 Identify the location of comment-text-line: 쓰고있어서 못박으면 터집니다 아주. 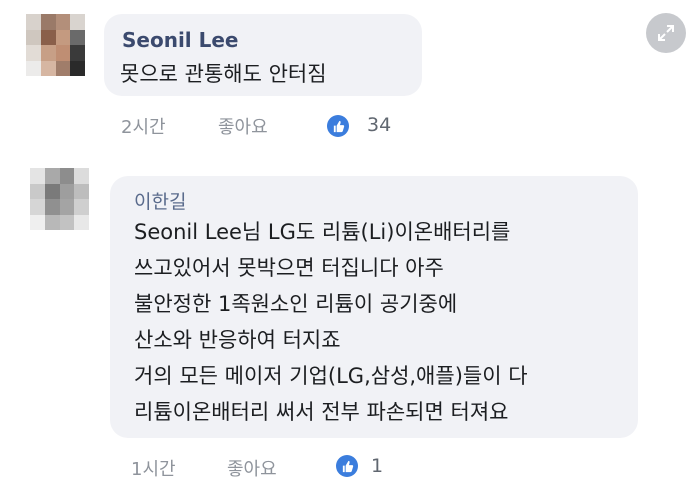
(289, 268).